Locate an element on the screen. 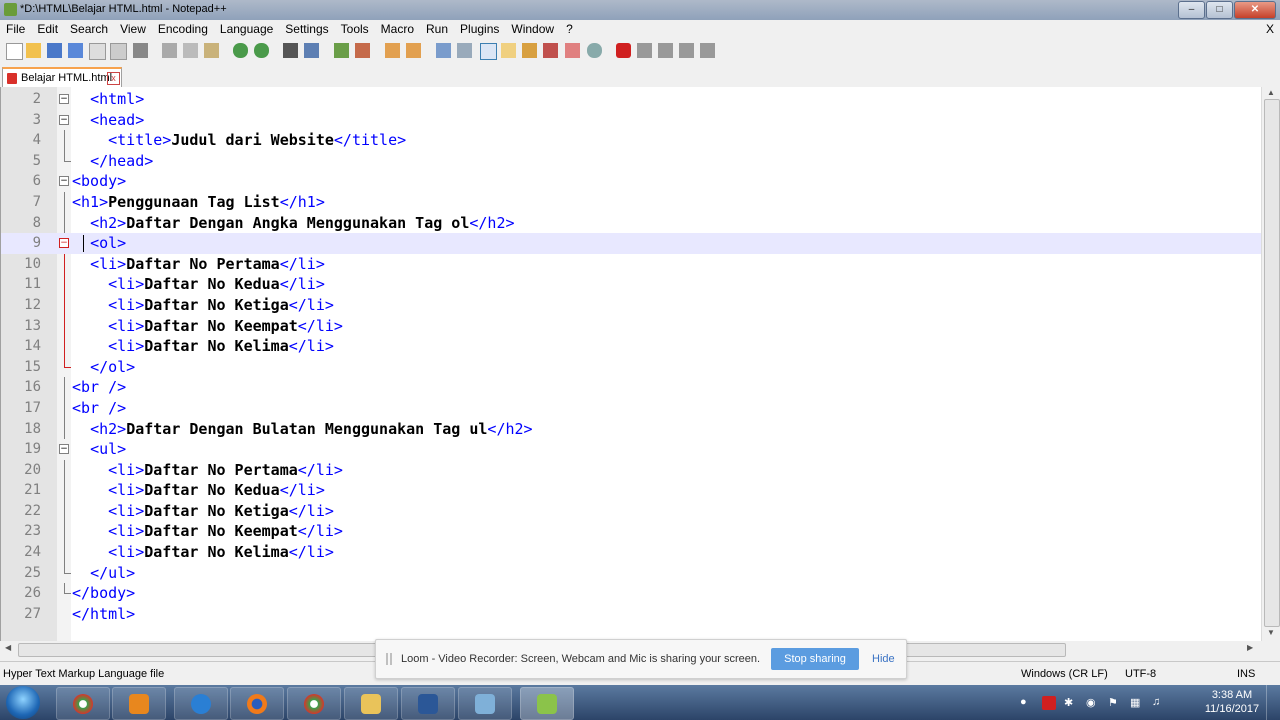 The image size is (1280, 720). code-text: <html> is located at coordinates (108, 99).